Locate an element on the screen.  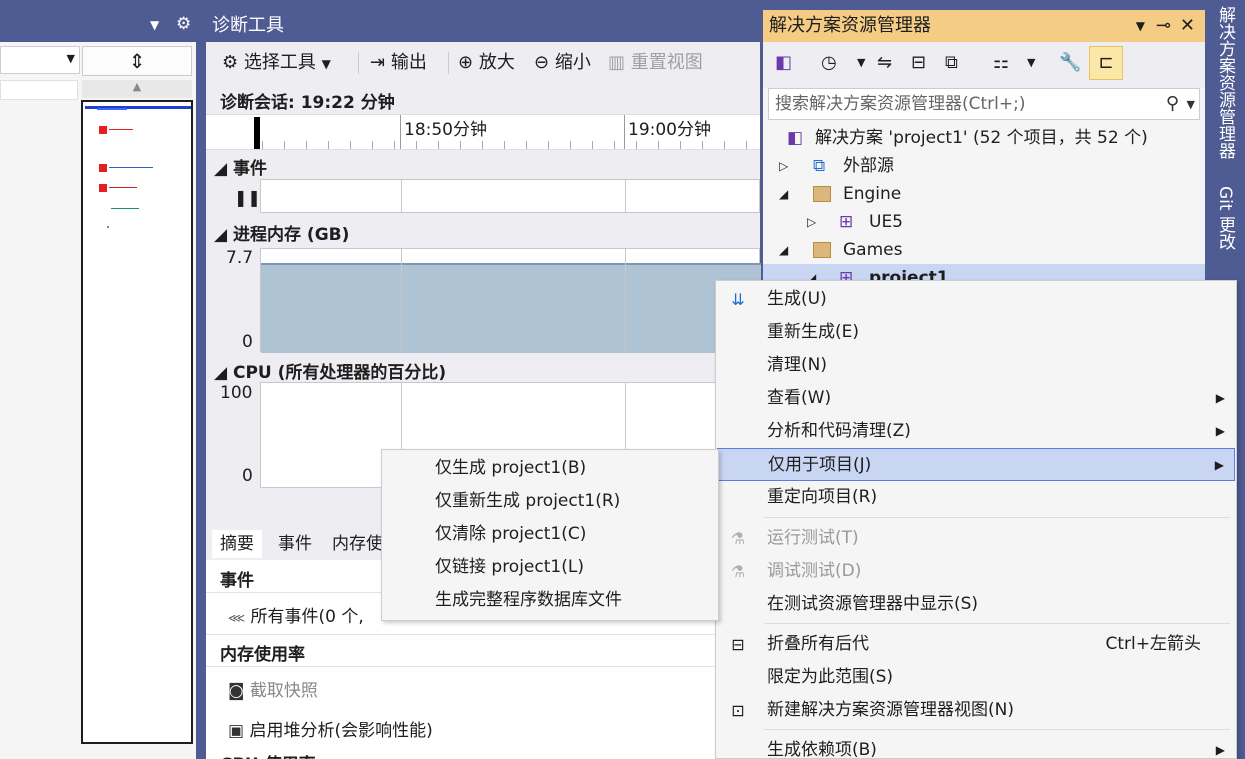
tree-item-engine: ◢ Engine is located at coordinates (984, 194).